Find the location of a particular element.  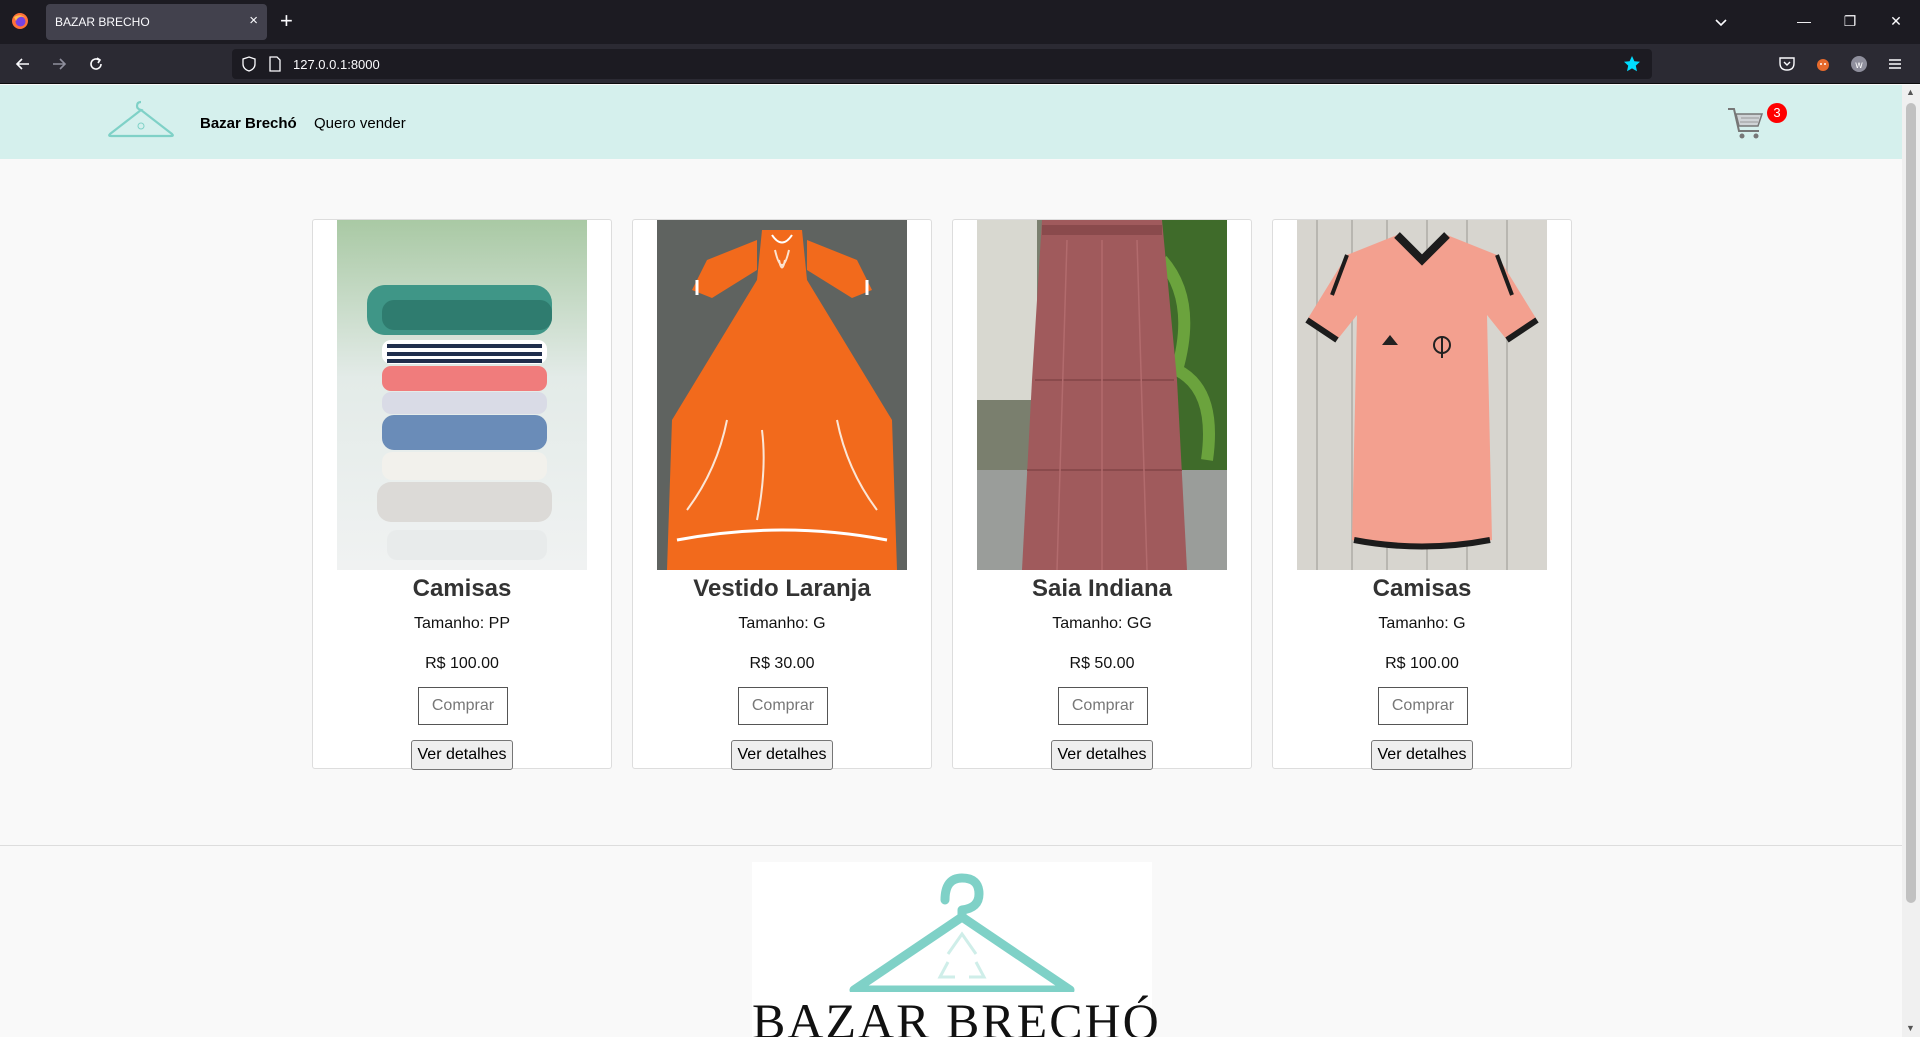

shield-icon is located at coordinates (249, 64).